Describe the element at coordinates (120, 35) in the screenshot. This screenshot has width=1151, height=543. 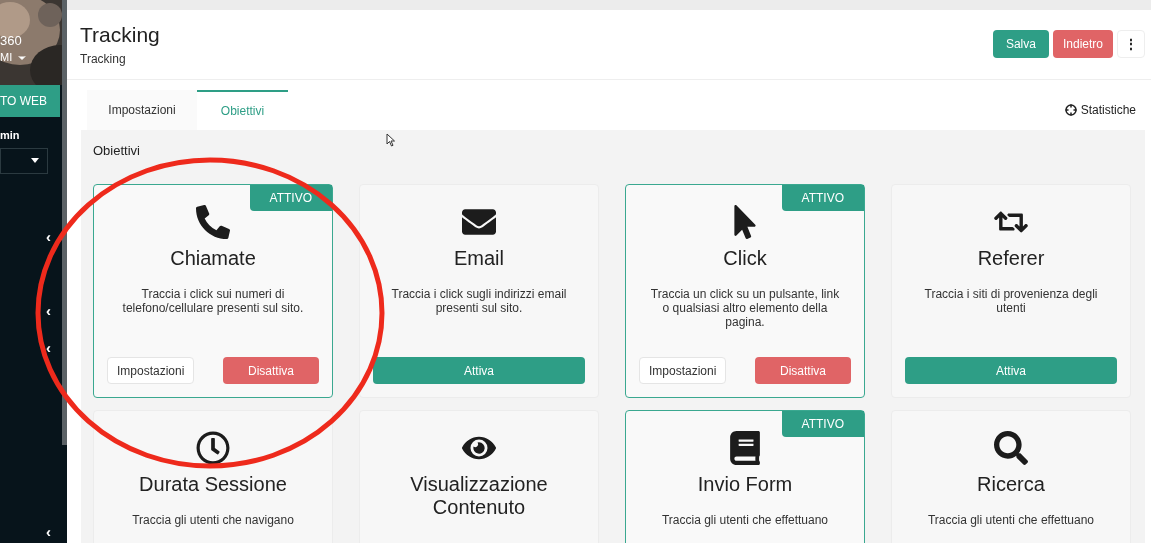
I see `page-title: Tracking` at that location.